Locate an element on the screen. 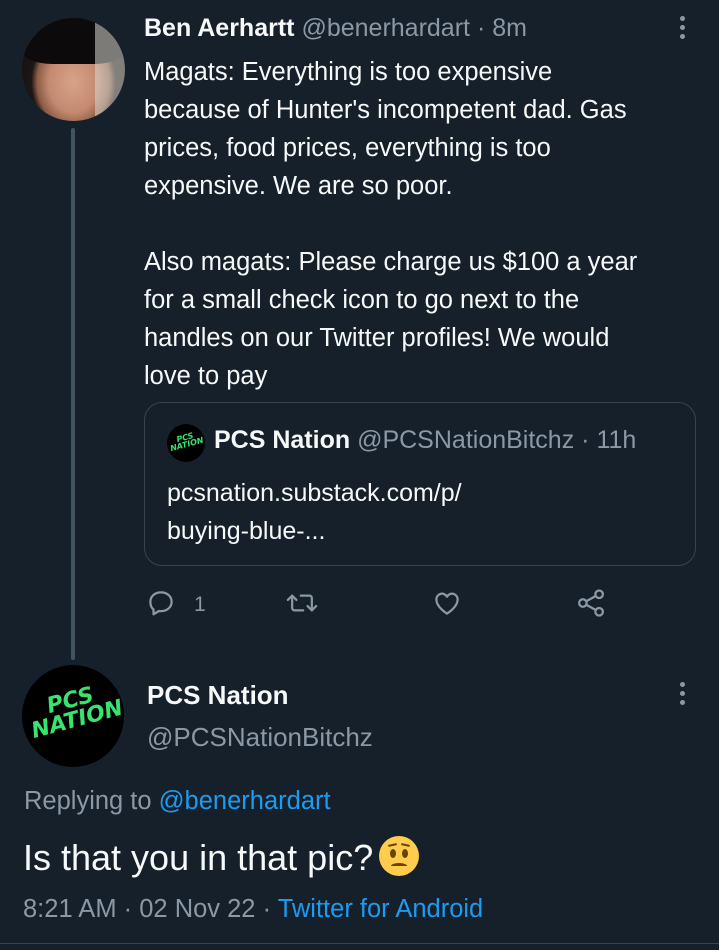 The height and width of the screenshot is (950, 719). quoted-tweet-avatar: PCS NATION is located at coordinates (186, 443).